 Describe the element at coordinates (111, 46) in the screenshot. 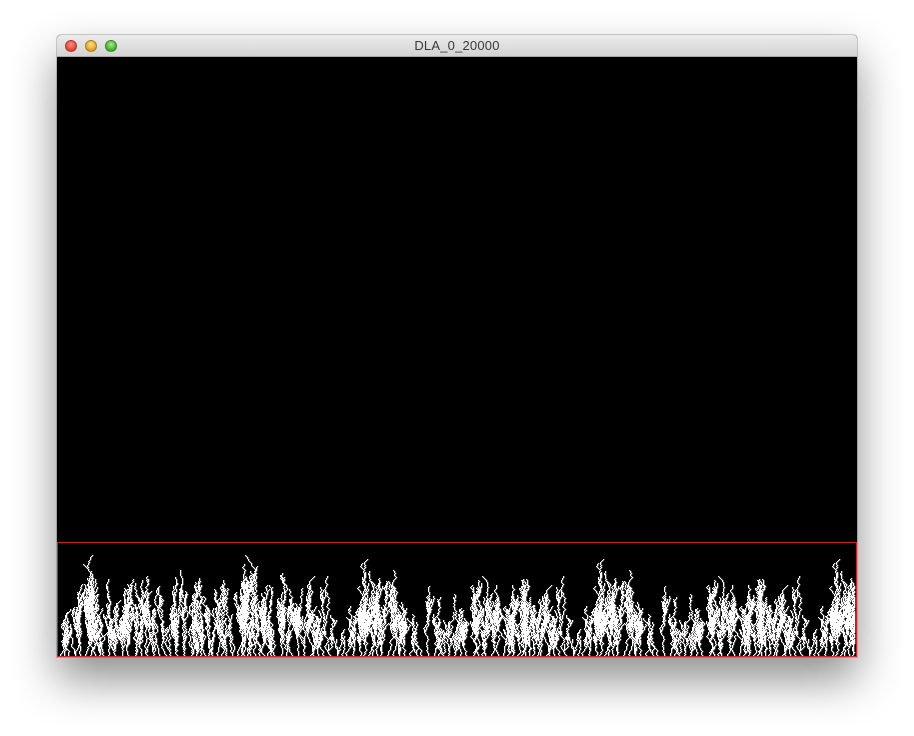

I see `maximize-icon` at that location.